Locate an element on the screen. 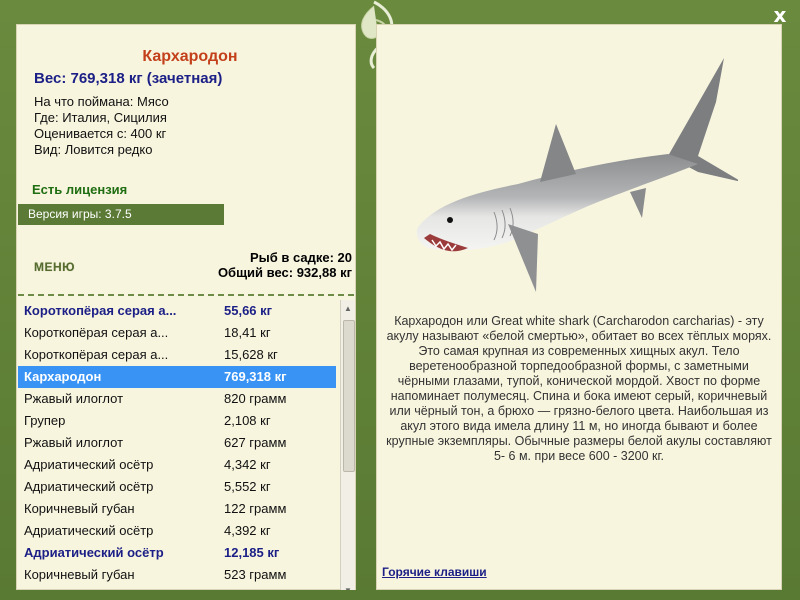 The width and height of the screenshot is (800, 600). fish-list-scrollbar: ▲ ▼ is located at coordinates (347, 445).